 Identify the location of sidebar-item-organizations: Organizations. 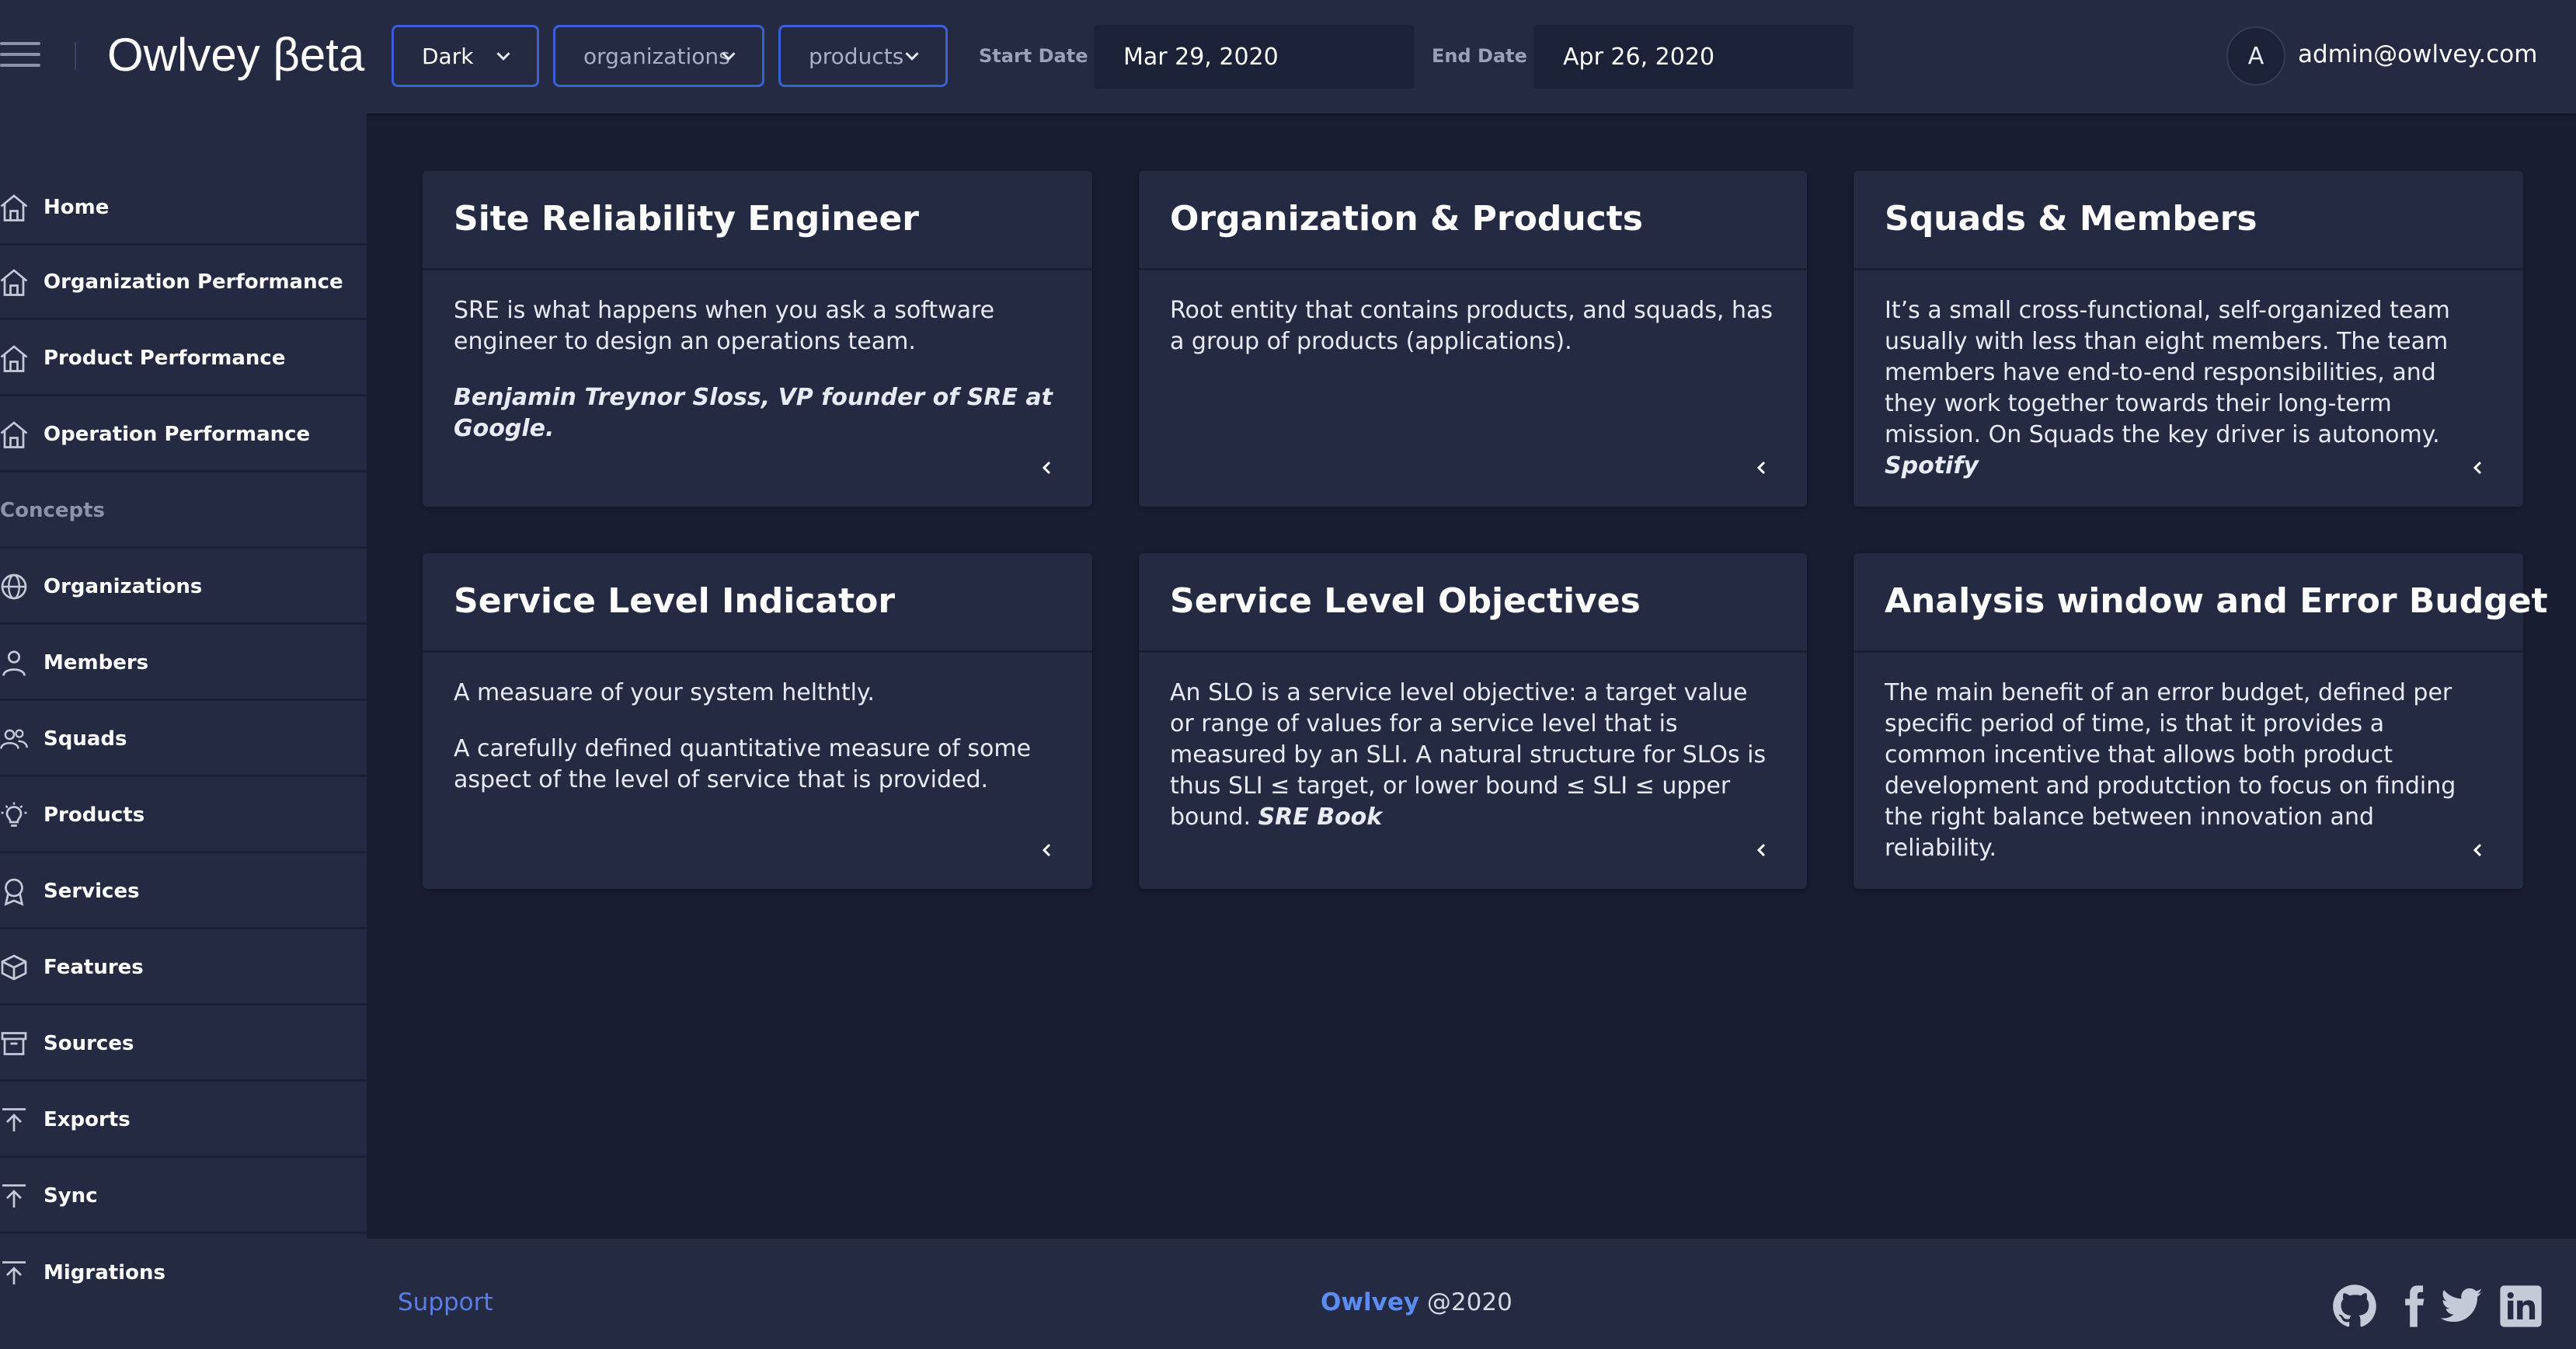
(183, 587).